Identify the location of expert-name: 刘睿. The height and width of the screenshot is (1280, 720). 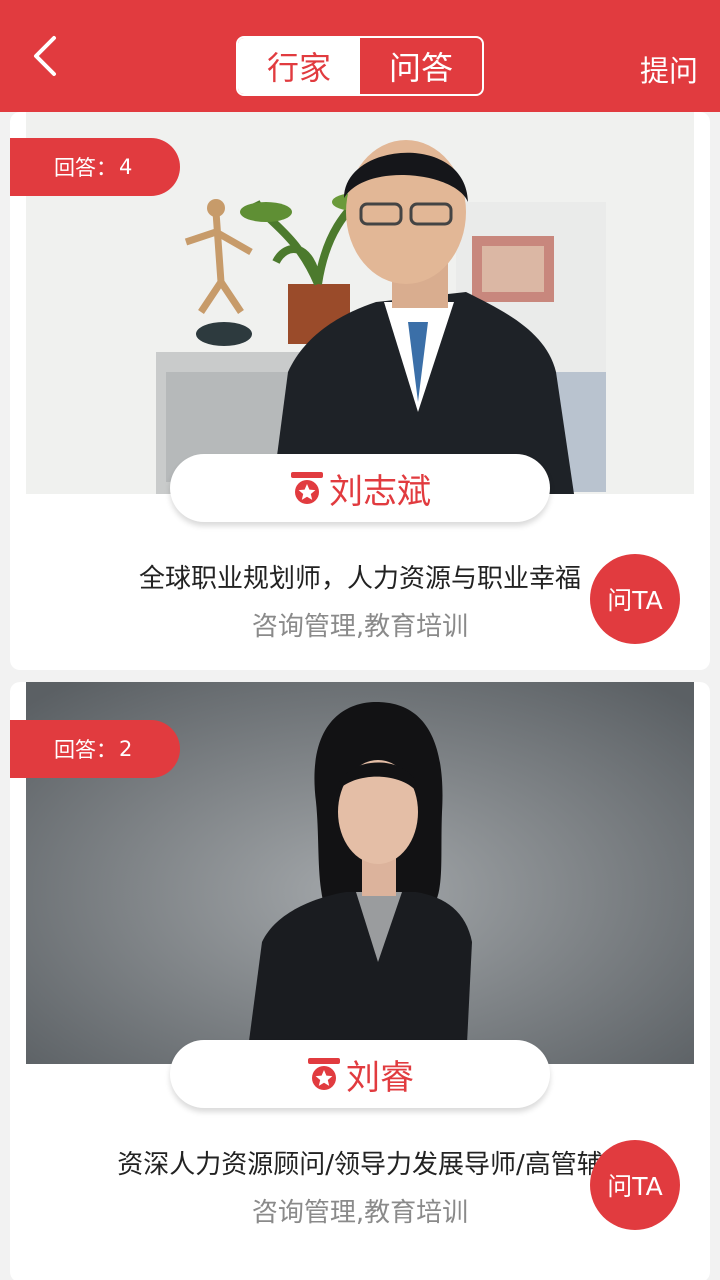
(380, 1077).